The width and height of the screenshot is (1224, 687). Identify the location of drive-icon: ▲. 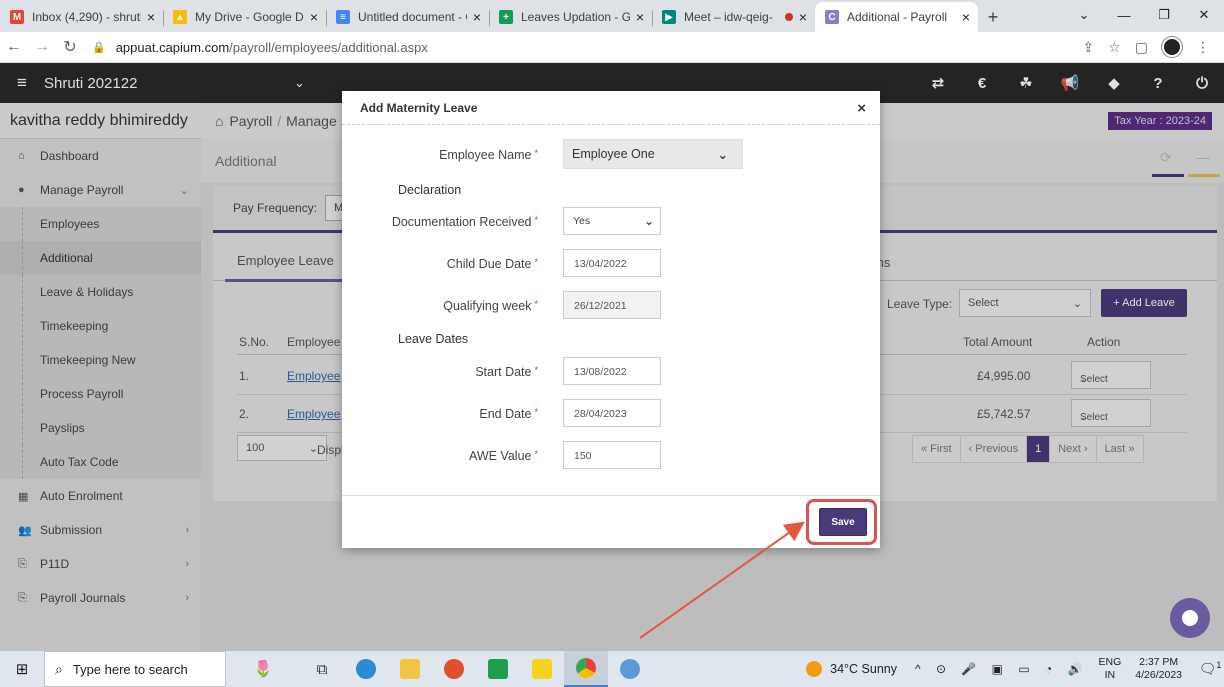
(180, 17).